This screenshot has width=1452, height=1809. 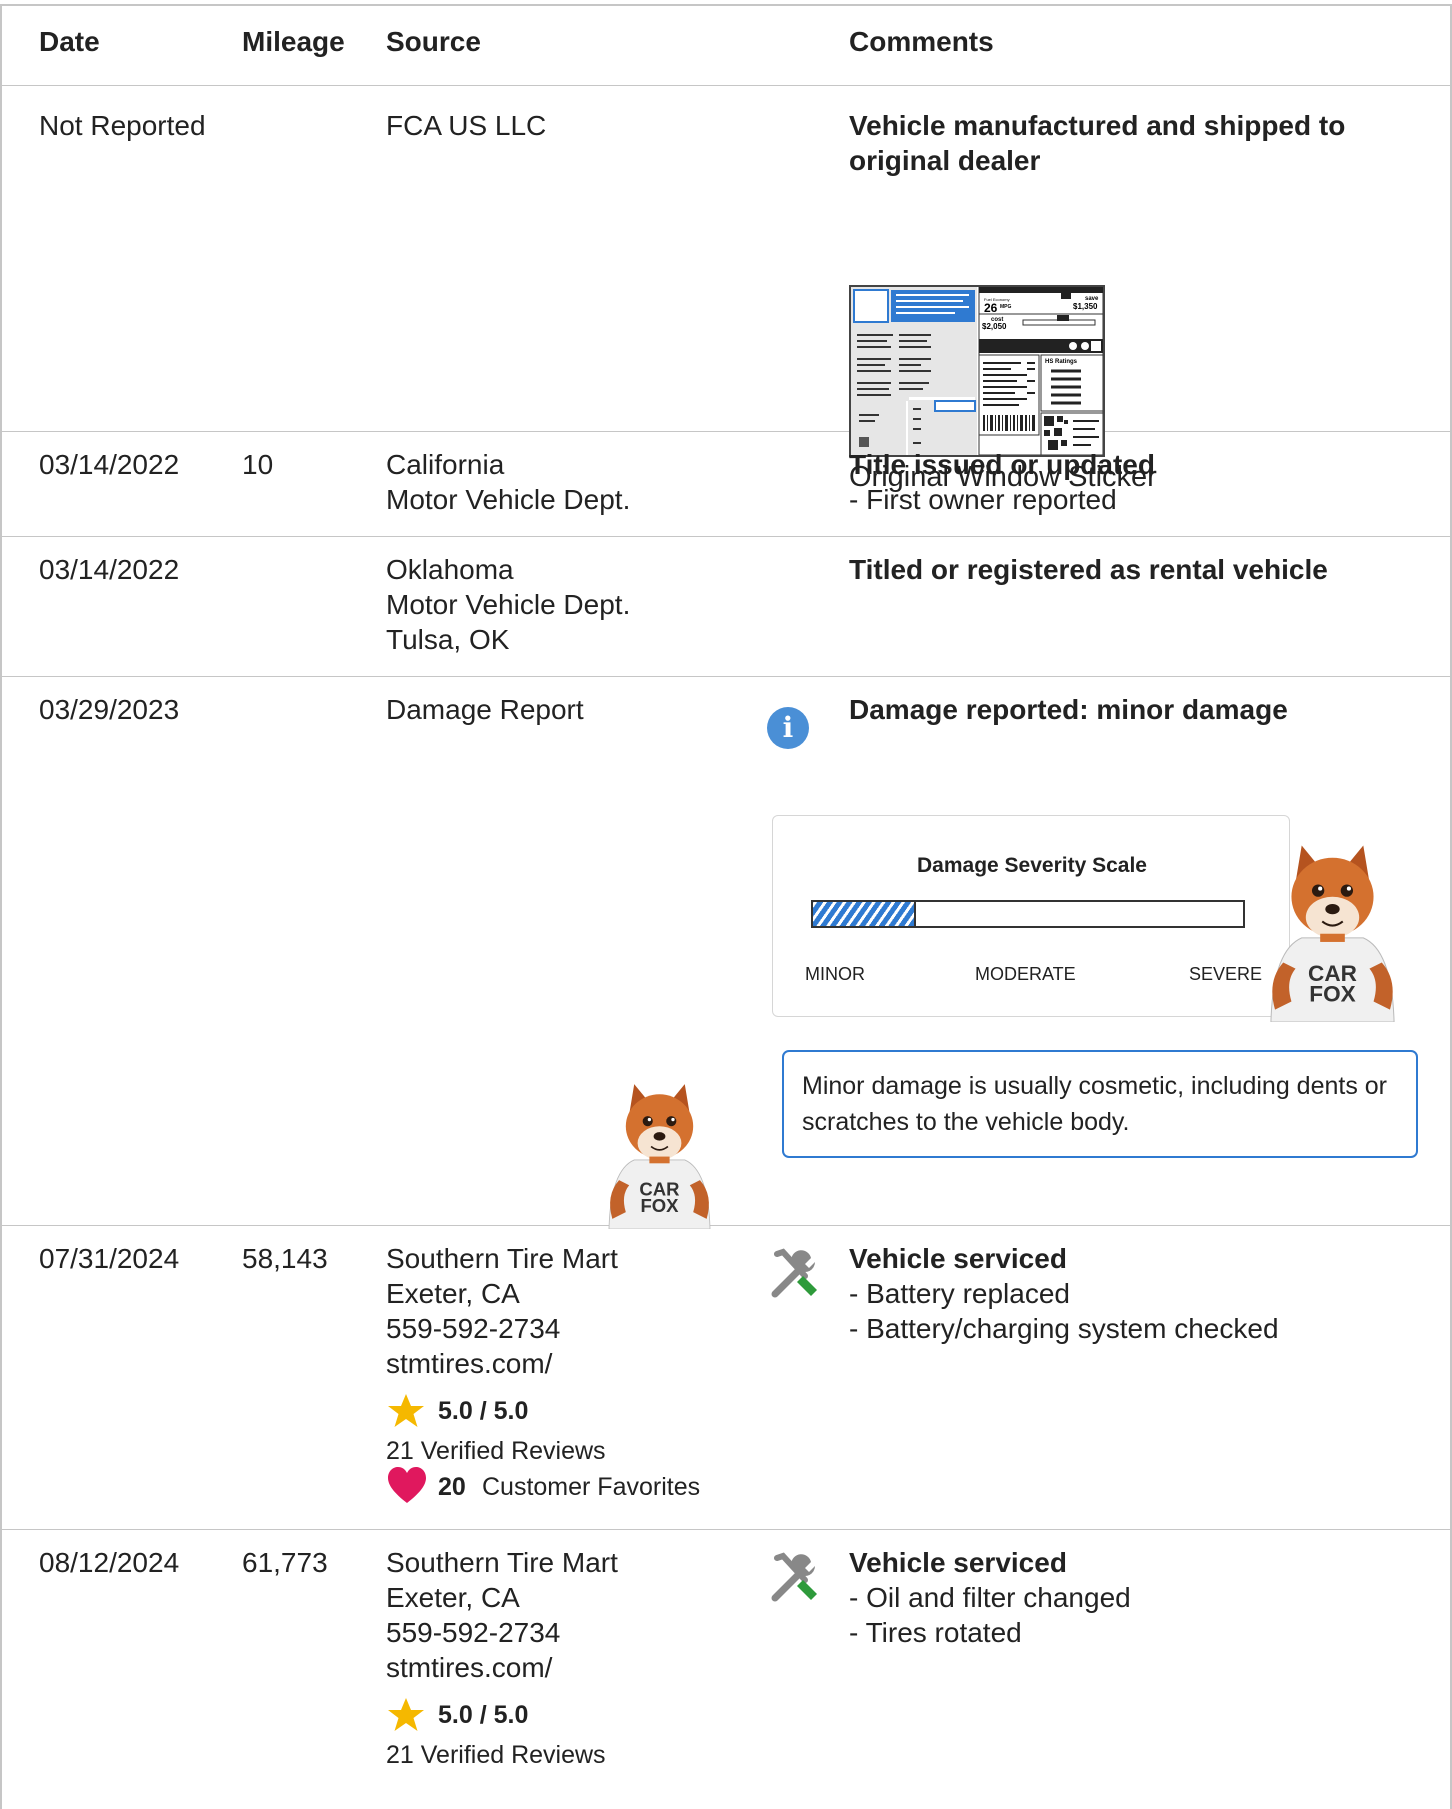 What do you see at coordinates (1006, 307) in the screenshot?
I see `sticker-mpg-unit: MPG` at bounding box center [1006, 307].